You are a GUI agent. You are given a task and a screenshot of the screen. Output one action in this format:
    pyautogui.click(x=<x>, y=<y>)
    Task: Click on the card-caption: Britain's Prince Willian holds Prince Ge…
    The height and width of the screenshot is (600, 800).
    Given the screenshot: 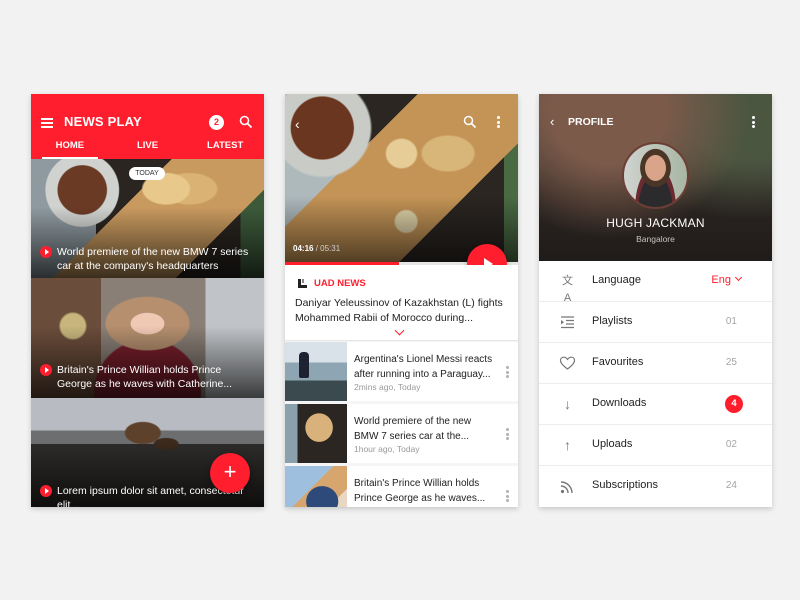 What is the action you would take?
    pyautogui.click(x=145, y=377)
    